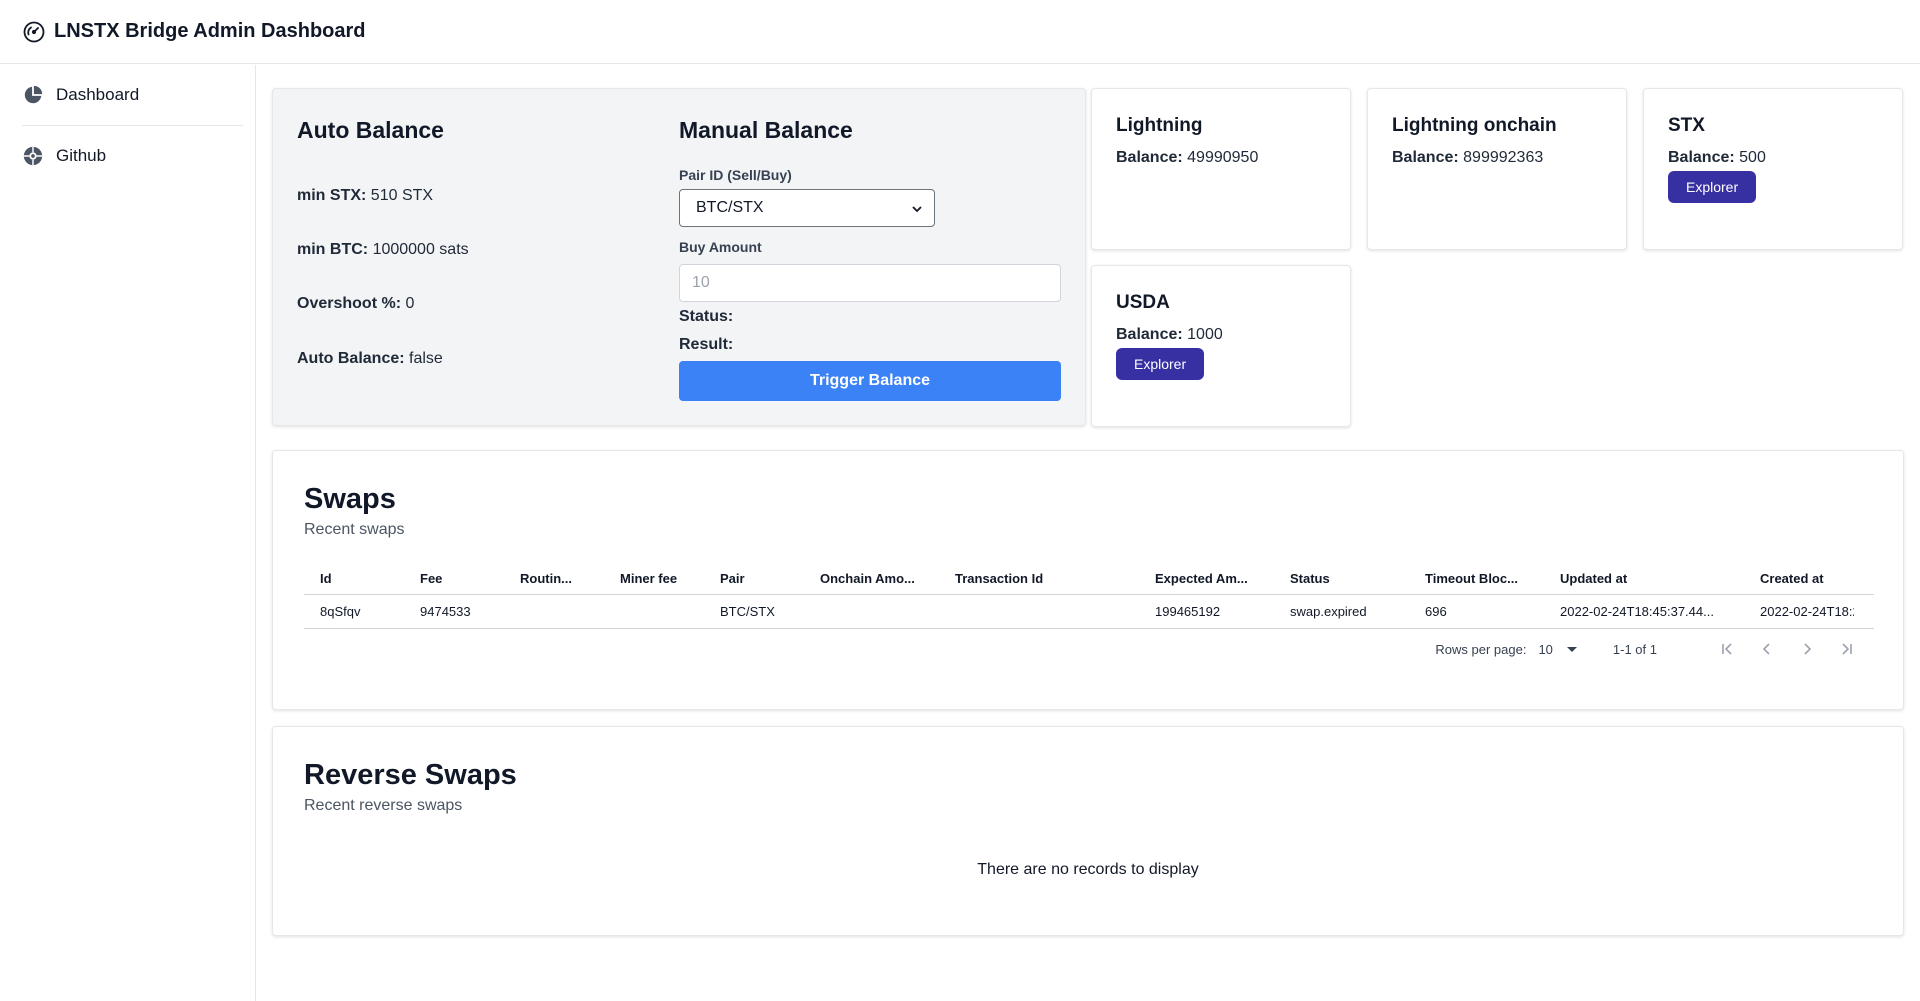 This screenshot has height=1001, width=1920. I want to click on card-title: Lightning onchain, so click(1474, 125).